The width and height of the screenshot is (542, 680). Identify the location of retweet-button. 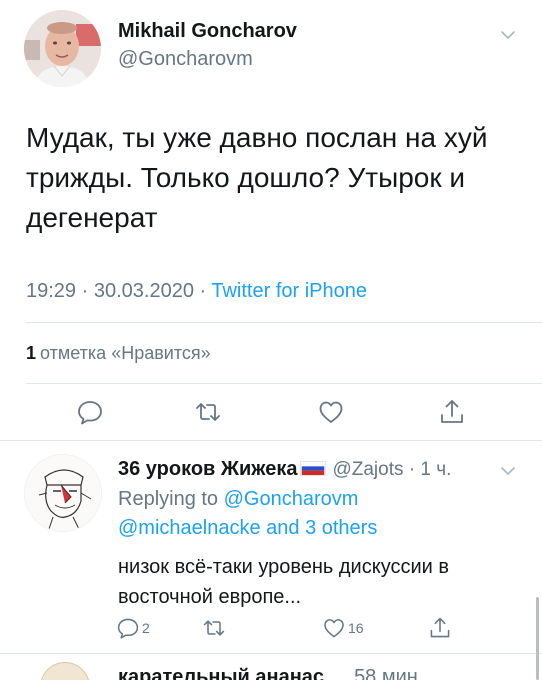
(214, 628).